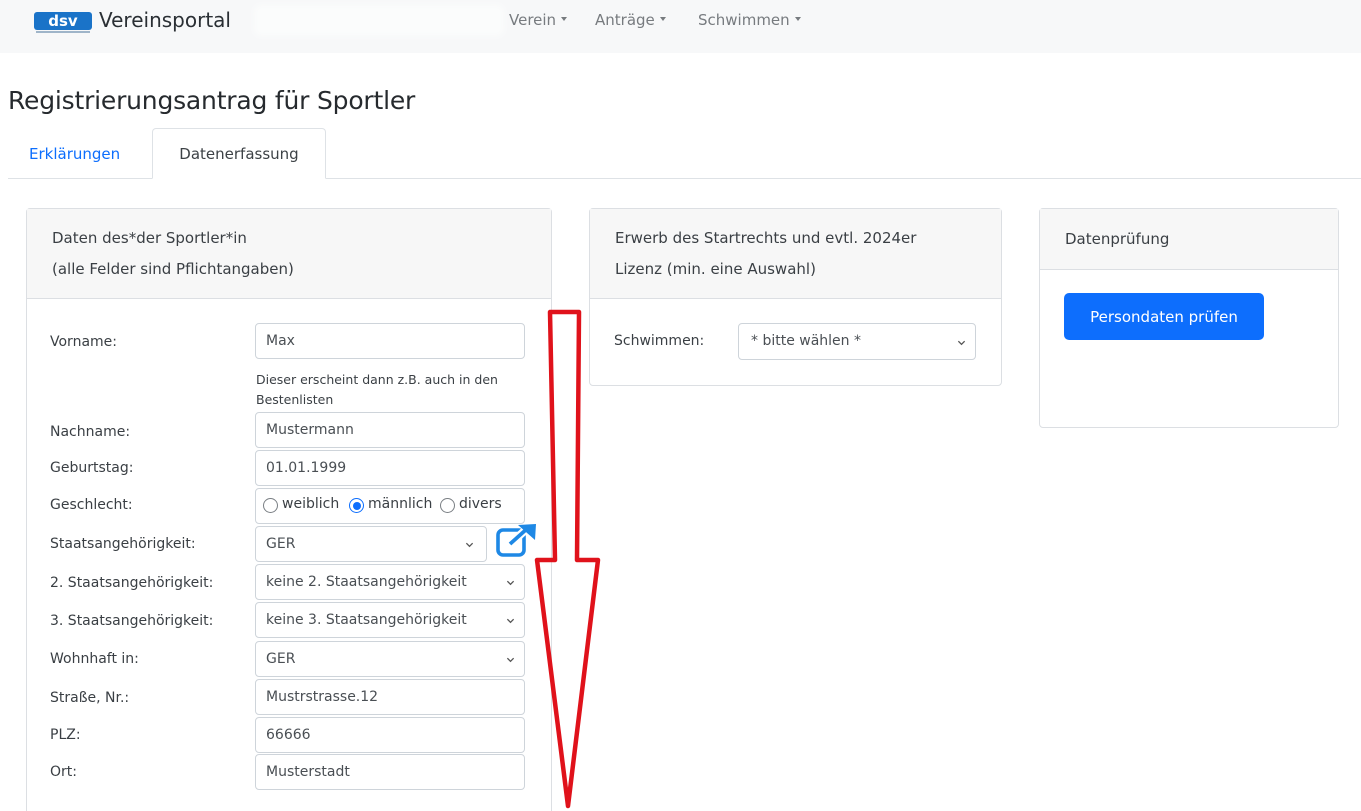 This screenshot has width=1361, height=811. I want to click on radio-weiblich, so click(270, 505).